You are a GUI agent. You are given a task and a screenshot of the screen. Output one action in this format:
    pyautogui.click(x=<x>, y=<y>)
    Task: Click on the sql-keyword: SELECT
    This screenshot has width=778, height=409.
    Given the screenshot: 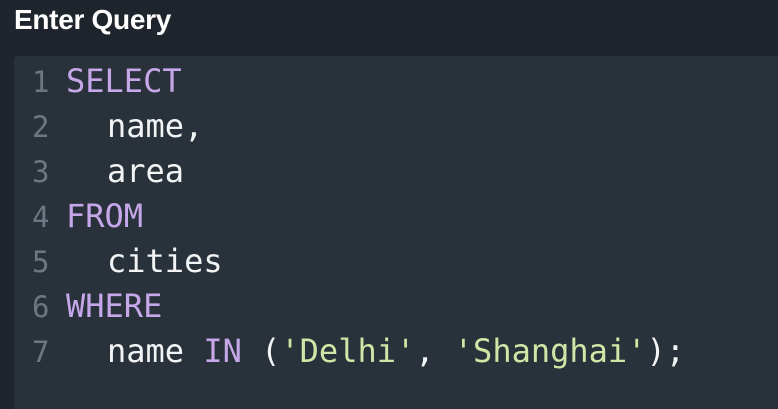 What is the action you would take?
    pyautogui.click(x=124, y=81)
    